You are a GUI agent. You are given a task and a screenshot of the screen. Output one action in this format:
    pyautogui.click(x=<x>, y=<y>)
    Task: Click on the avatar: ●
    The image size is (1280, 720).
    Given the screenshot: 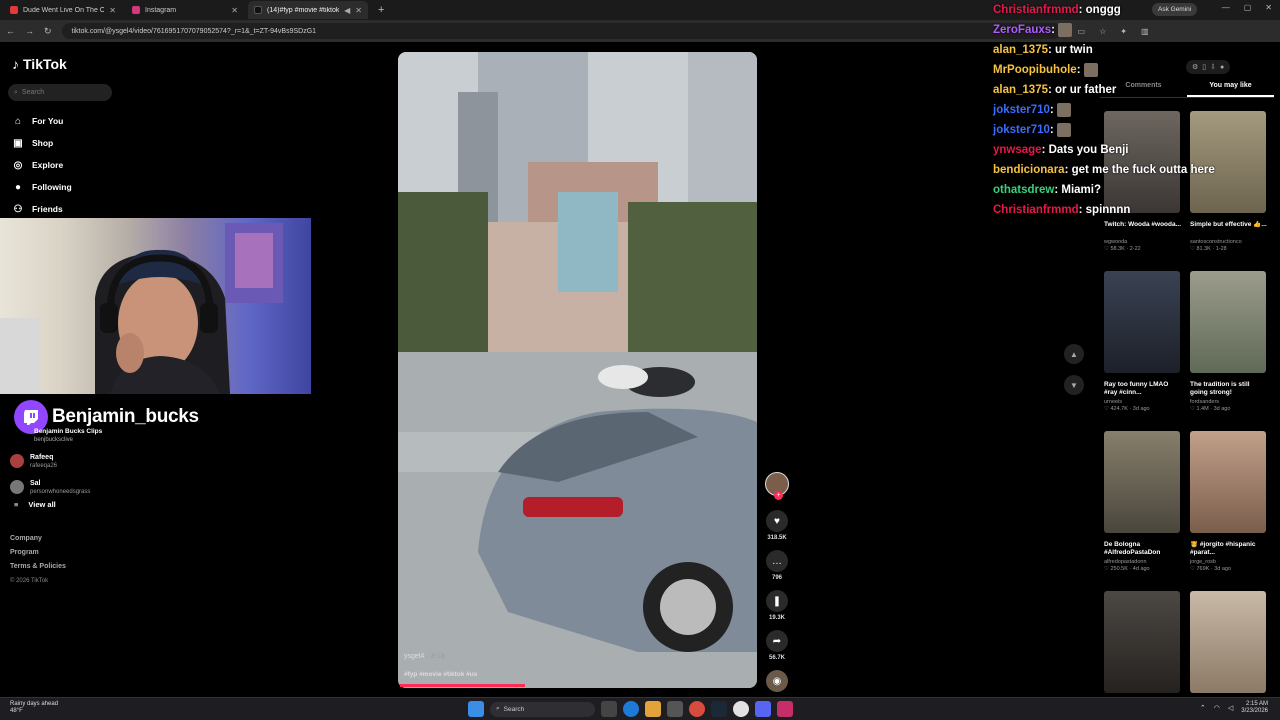 What is the action you would take?
    pyautogui.click(x=1222, y=67)
    